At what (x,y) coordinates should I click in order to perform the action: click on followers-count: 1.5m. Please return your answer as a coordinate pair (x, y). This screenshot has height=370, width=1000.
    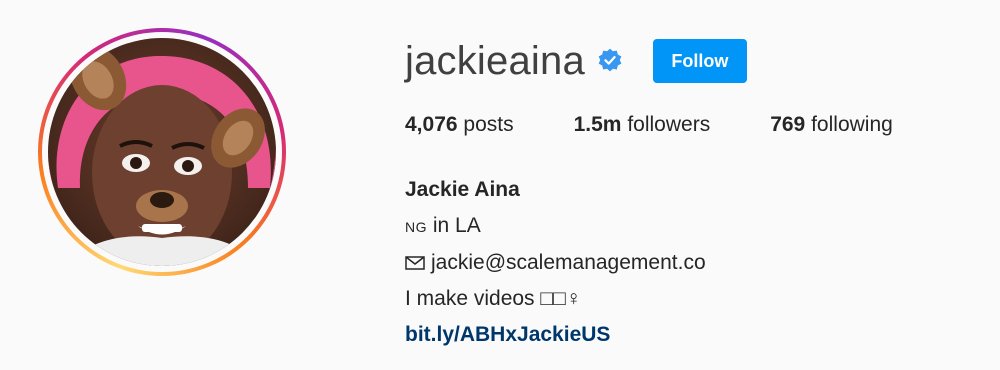
    Looking at the image, I should click on (597, 124).